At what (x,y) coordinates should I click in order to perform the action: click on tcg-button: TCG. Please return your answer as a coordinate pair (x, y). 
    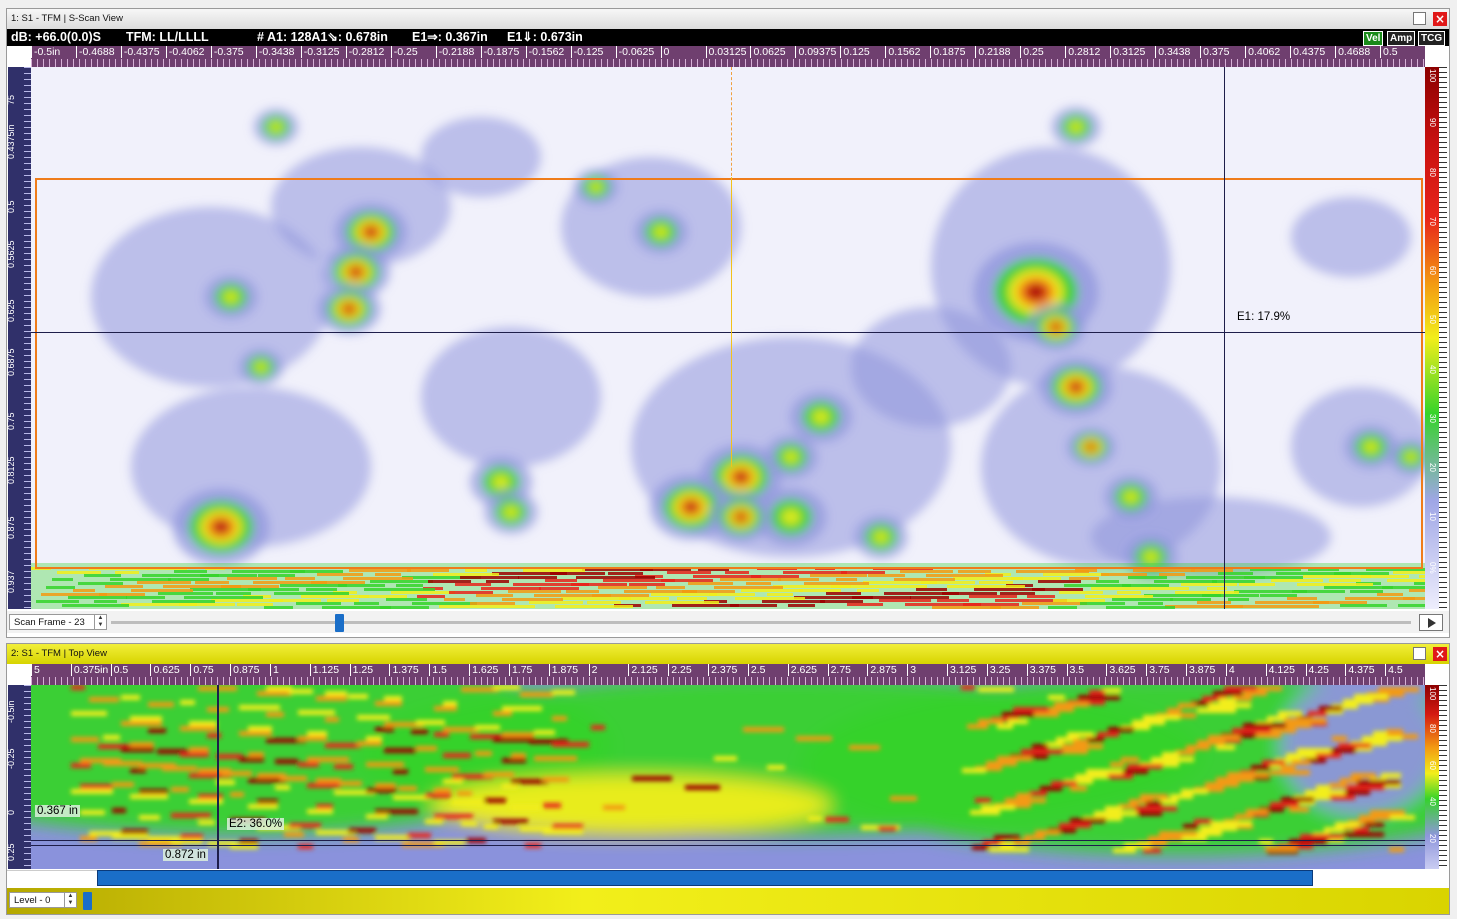
    Looking at the image, I should click on (1432, 38).